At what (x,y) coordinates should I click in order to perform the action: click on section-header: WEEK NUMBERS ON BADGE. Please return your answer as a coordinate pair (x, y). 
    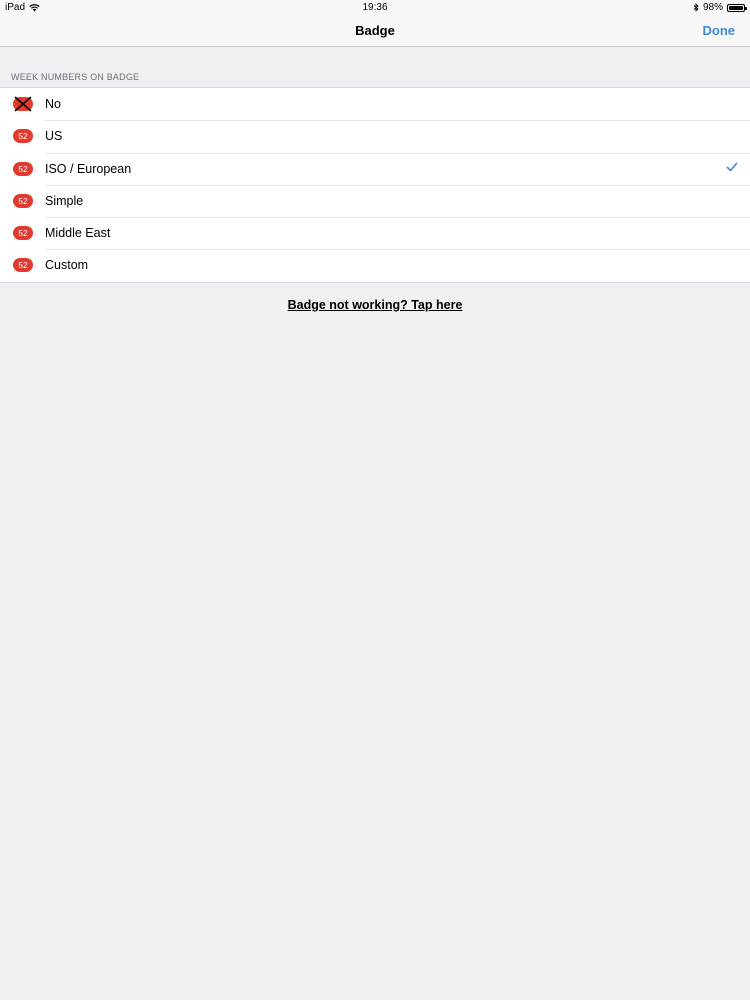
    Looking at the image, I should click on (75, 77).